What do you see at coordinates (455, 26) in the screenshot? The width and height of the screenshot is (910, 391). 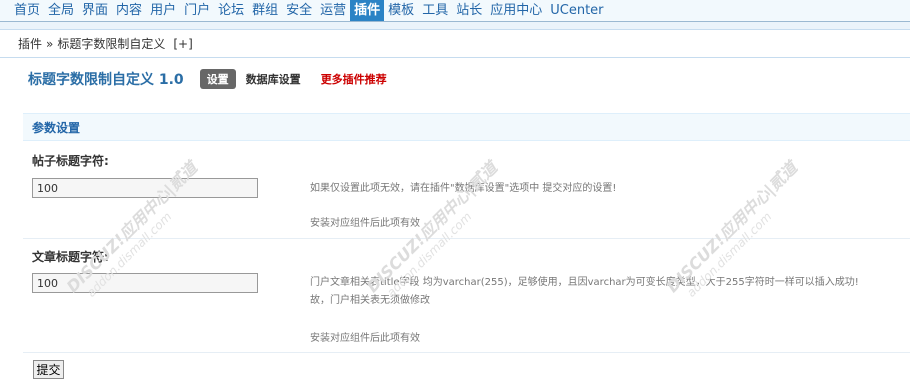 I see `nav-strip` at bounding box center [455, 26].